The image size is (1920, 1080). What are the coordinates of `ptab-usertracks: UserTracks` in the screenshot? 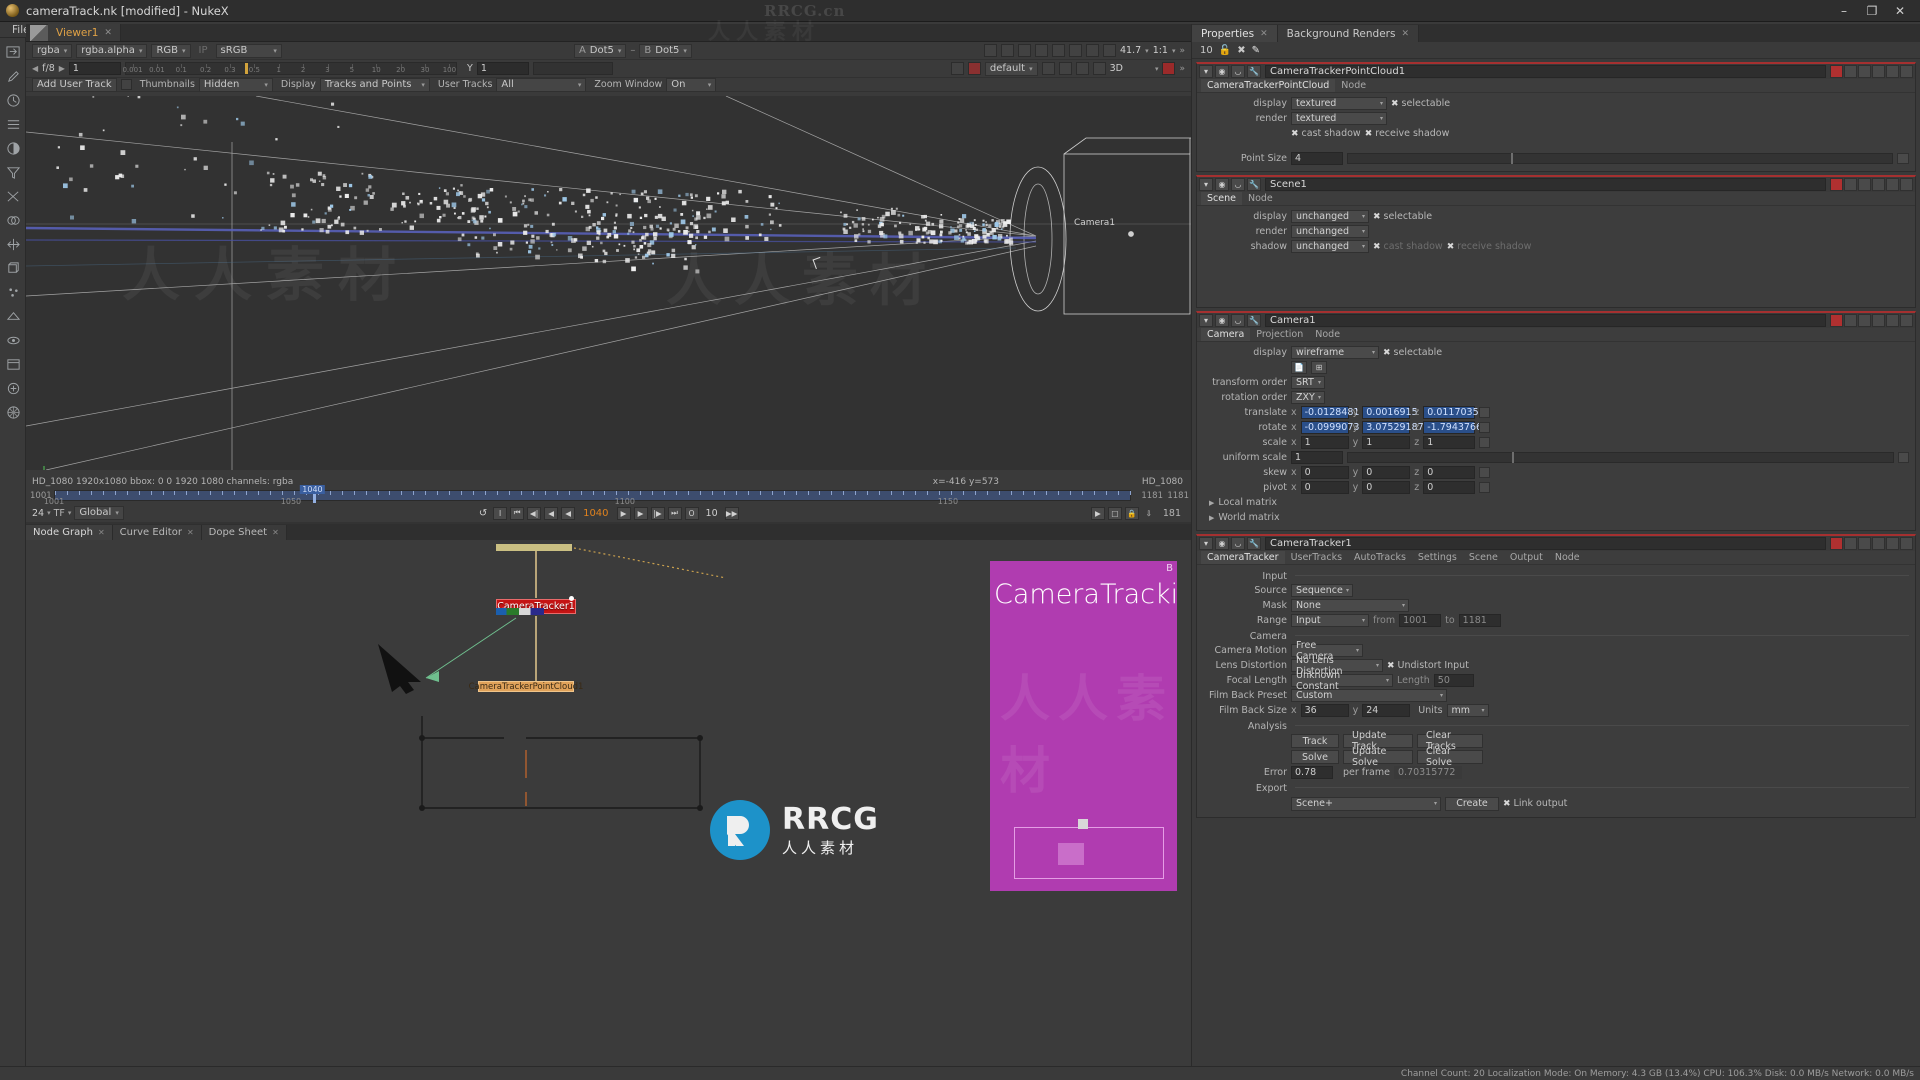 It's located at (1316, 557).